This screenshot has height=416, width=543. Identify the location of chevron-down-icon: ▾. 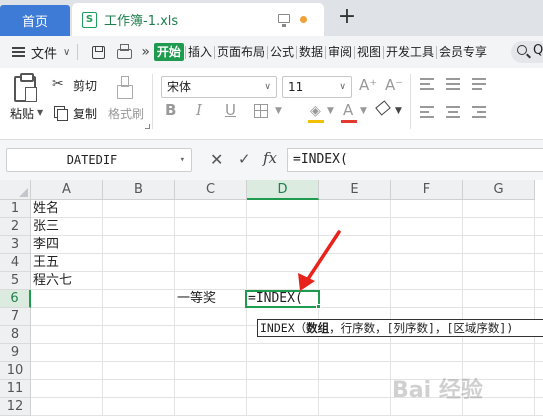
(182, 160).